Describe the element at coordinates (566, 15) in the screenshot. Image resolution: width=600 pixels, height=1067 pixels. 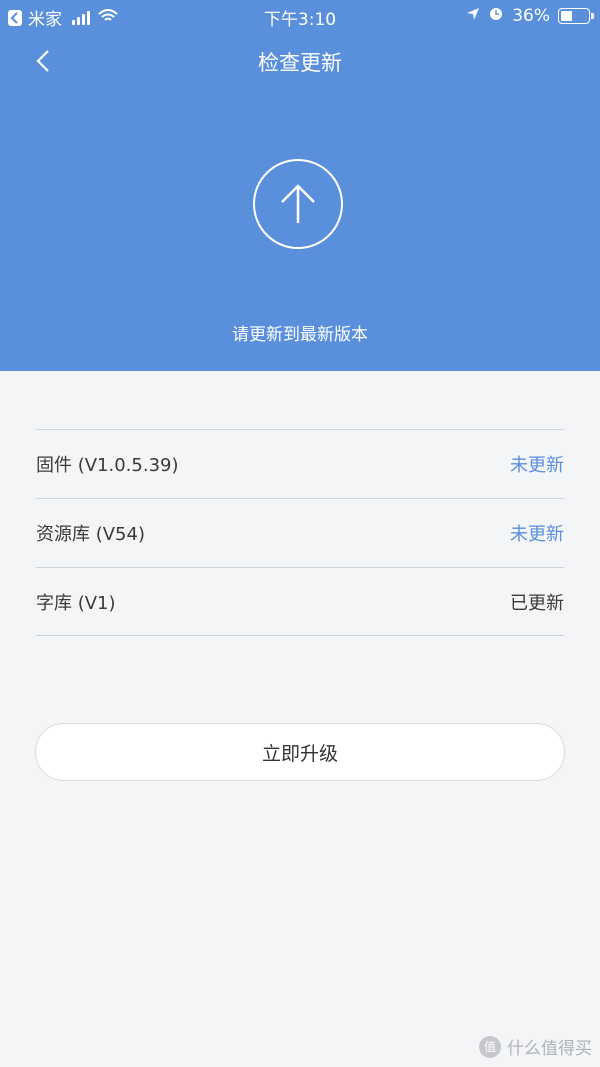
I see `battery-fill` at that location.